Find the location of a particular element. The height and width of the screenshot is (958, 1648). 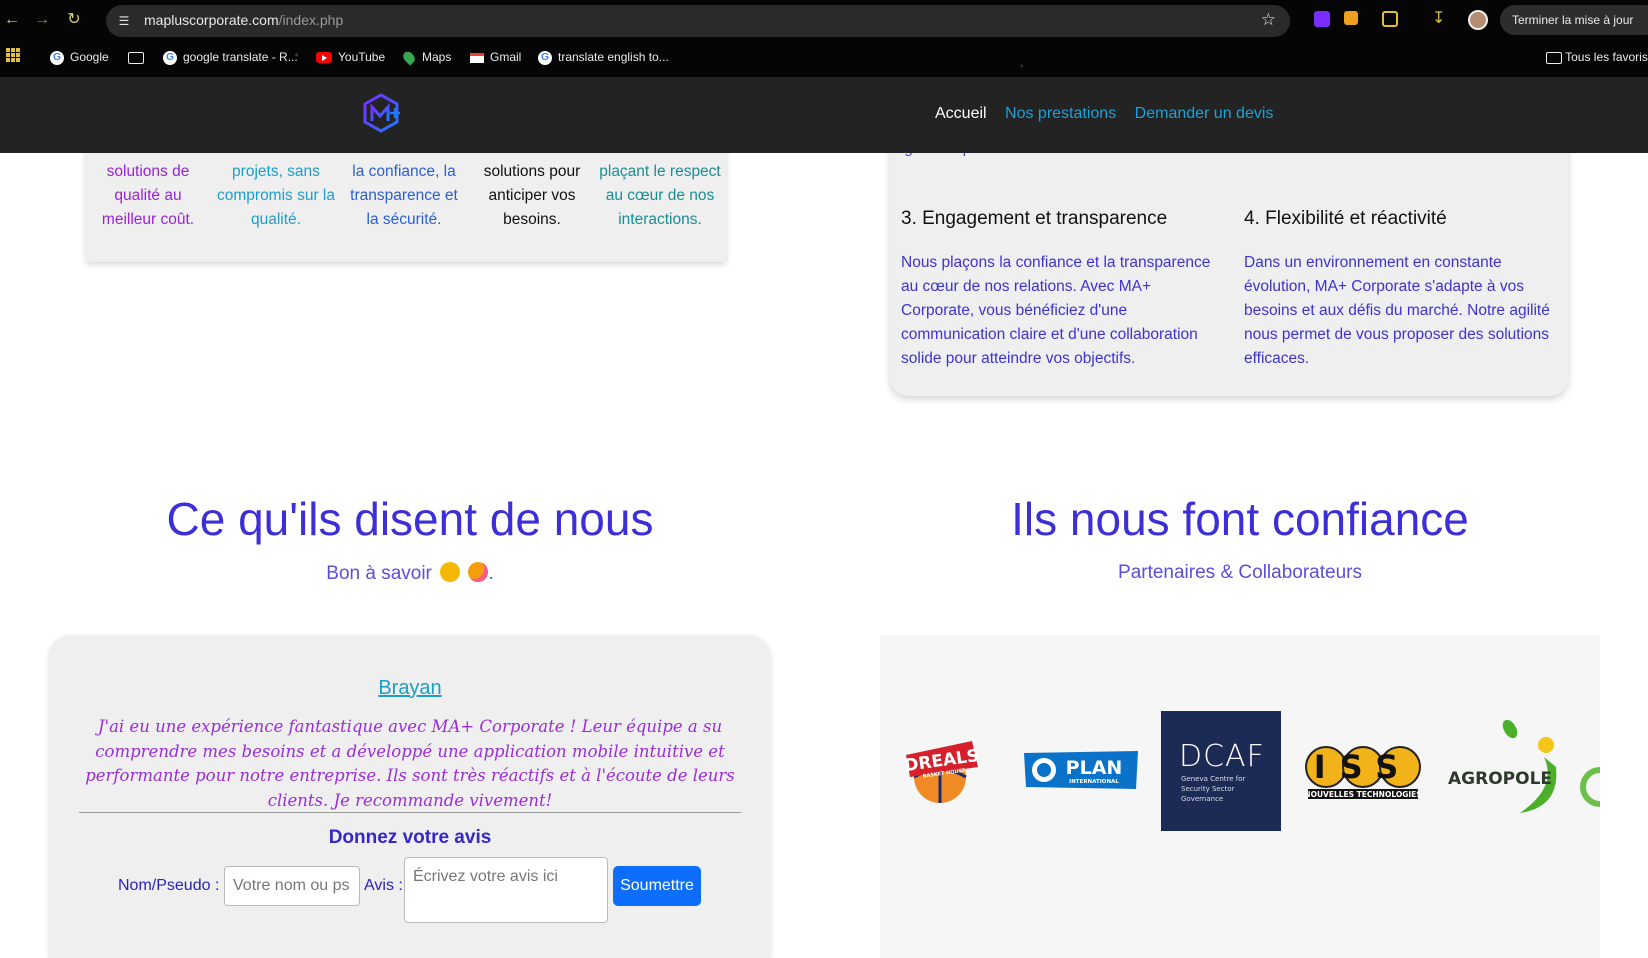

bookmark-gmail: Gmail is located at coordinates (495, 57).